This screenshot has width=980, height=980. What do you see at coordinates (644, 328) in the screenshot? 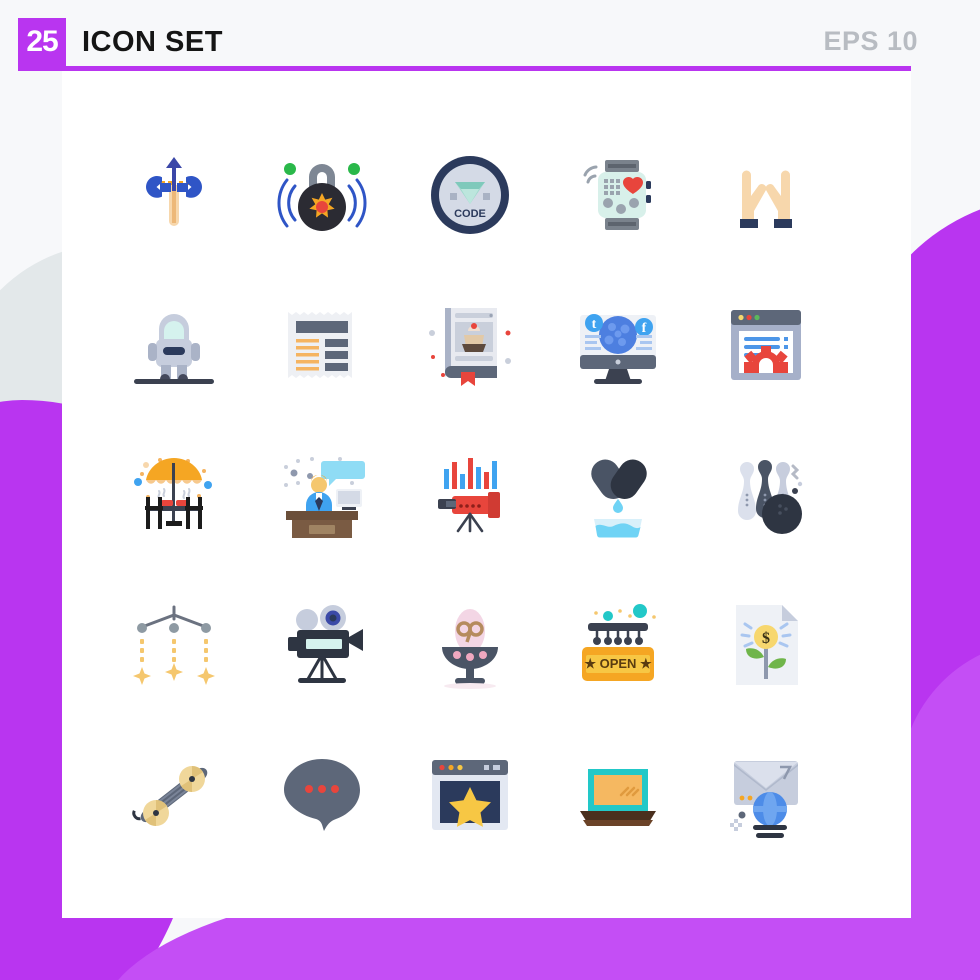
I see `svg-text: f` at bounding box center [644, 328].